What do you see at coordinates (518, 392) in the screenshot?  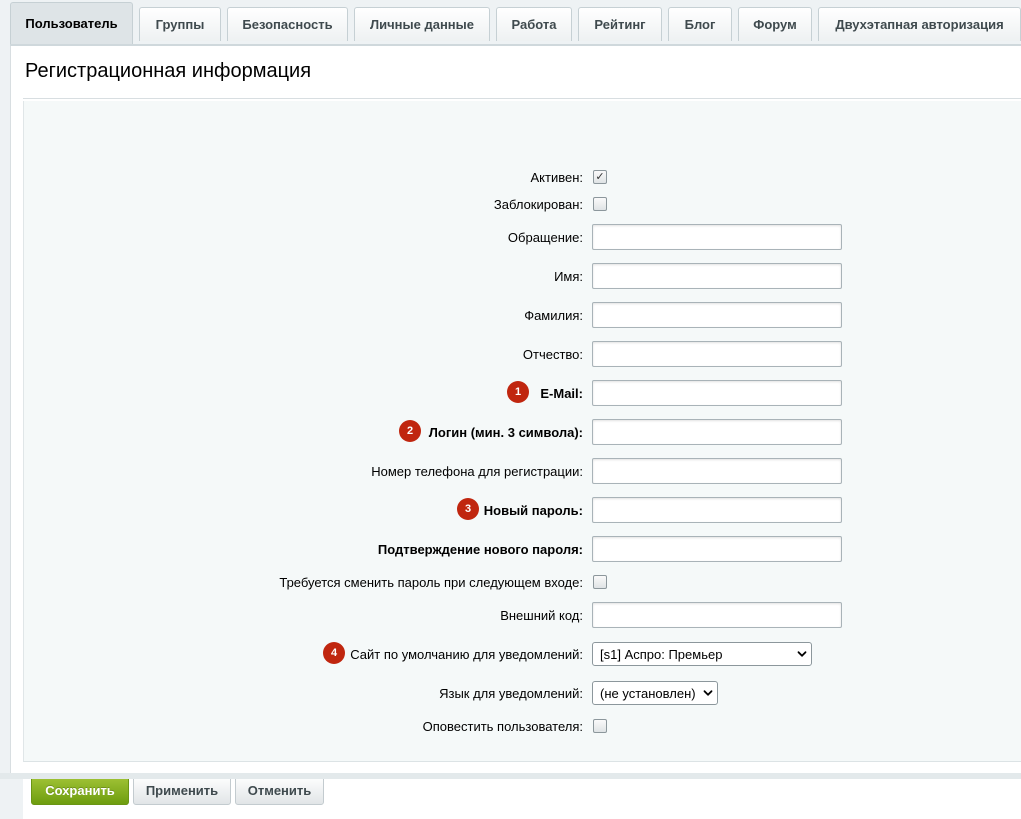 I see `step-marker-1: 1` at bounding box center [518, 392].